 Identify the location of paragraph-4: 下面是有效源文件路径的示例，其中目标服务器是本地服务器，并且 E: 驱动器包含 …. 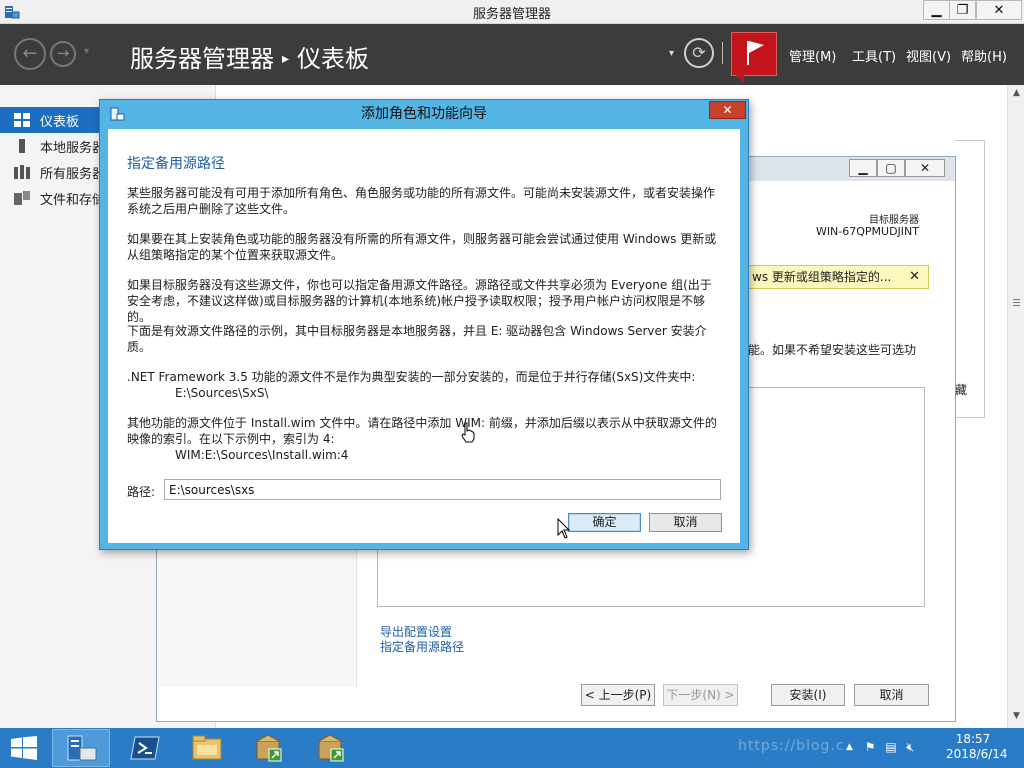
(417, 339).